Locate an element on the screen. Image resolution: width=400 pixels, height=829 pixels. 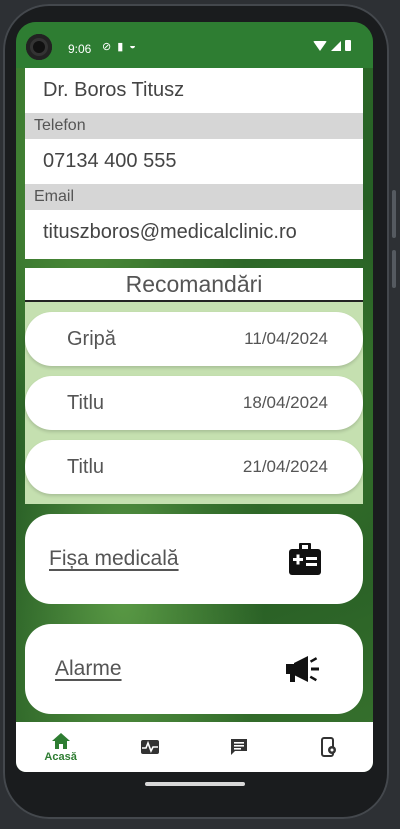
recommendation-date: 11/04/2024 is located at coordinates (286, 338).